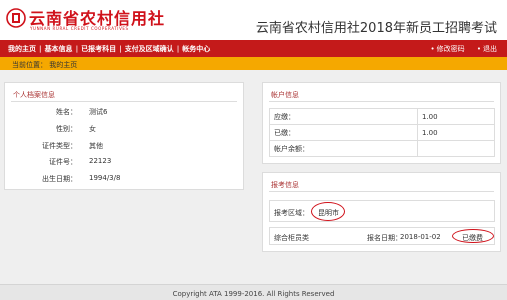 This screenshot has height=300, width=507. What do you see at coordinates (149, 49) in the screenshot?
I see `nav-item-payment-region: 支付及区域确认` at bounding box center [149, 49].